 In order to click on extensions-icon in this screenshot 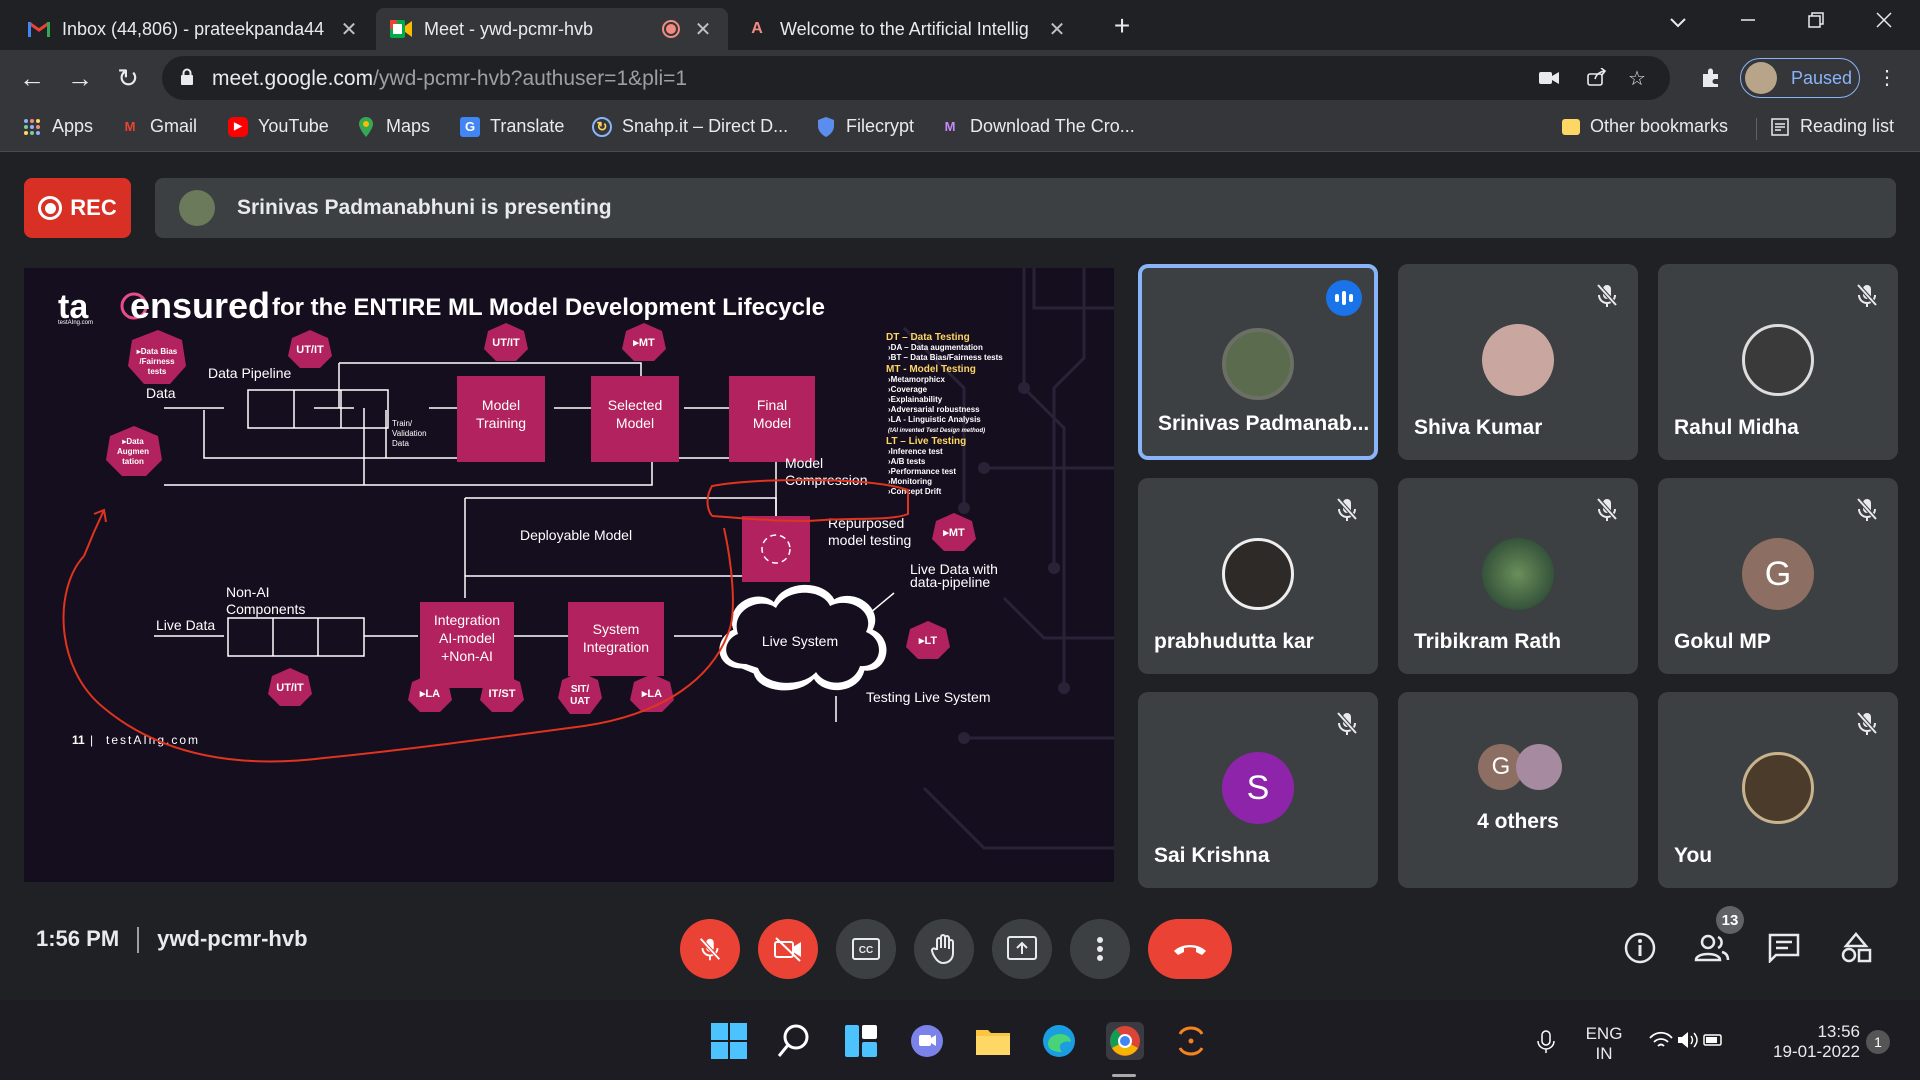, I will do `click(1711, 78)`.